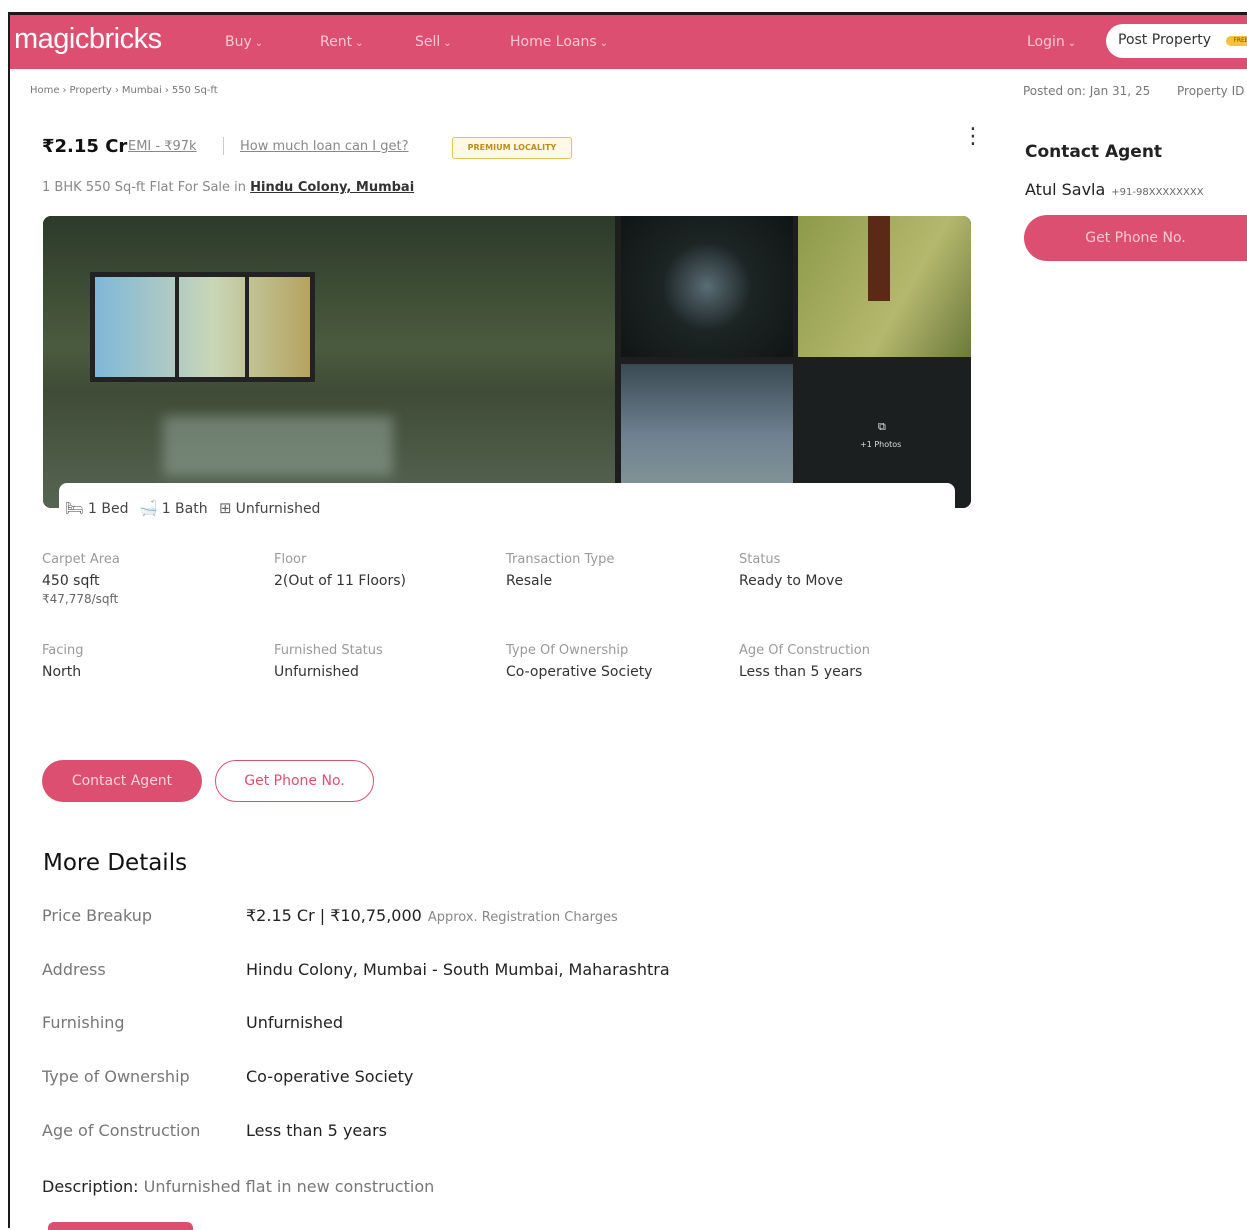 The width and height of the screenshot is (1247, 1230). Describe the element at coordinates (560, 559) in the screenshot. I see `spec-label: Transaction Type` at that location.